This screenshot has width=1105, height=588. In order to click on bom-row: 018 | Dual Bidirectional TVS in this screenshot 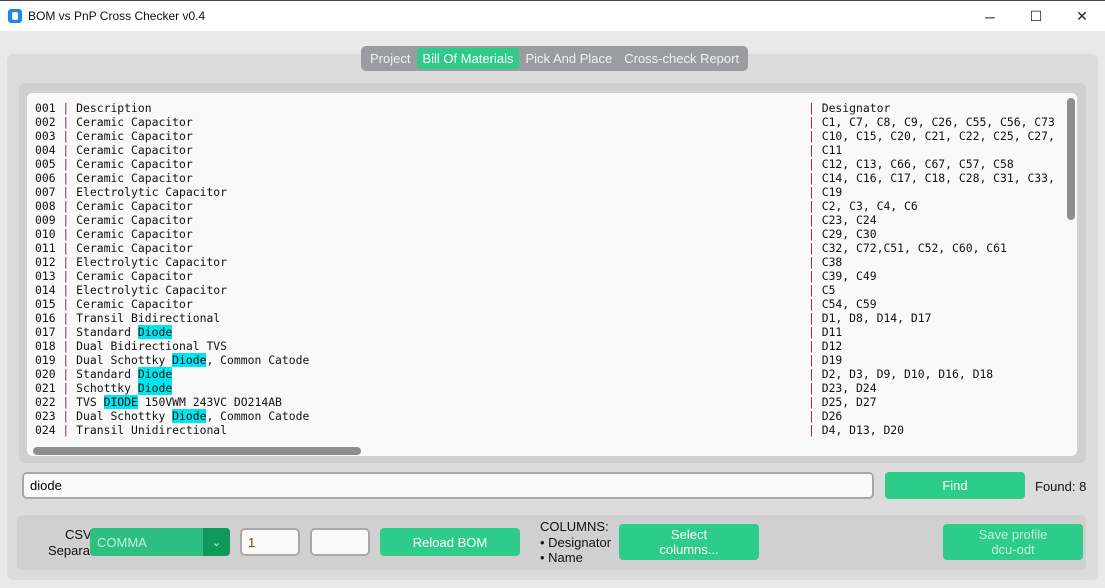, I will do `click(131, 346)`.